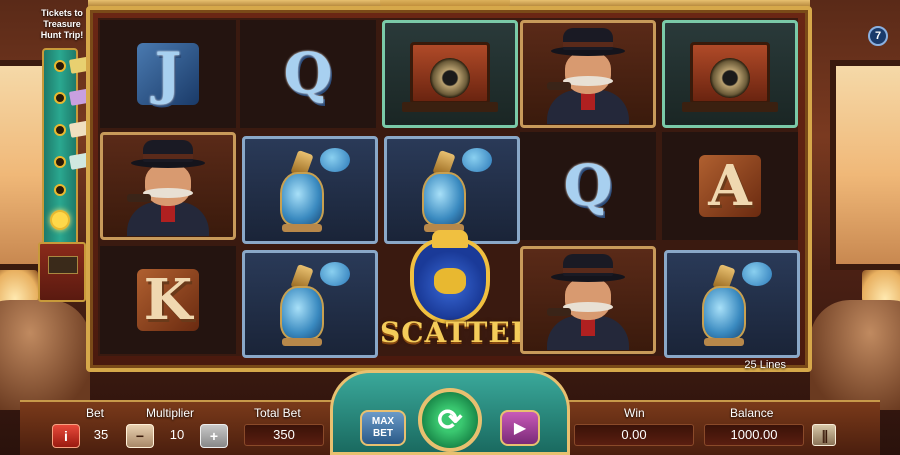  What do you see at coordinates (754, 434) in the screenshot?
I see `balance-value: 1000.00` at bounding box center [754, 434].